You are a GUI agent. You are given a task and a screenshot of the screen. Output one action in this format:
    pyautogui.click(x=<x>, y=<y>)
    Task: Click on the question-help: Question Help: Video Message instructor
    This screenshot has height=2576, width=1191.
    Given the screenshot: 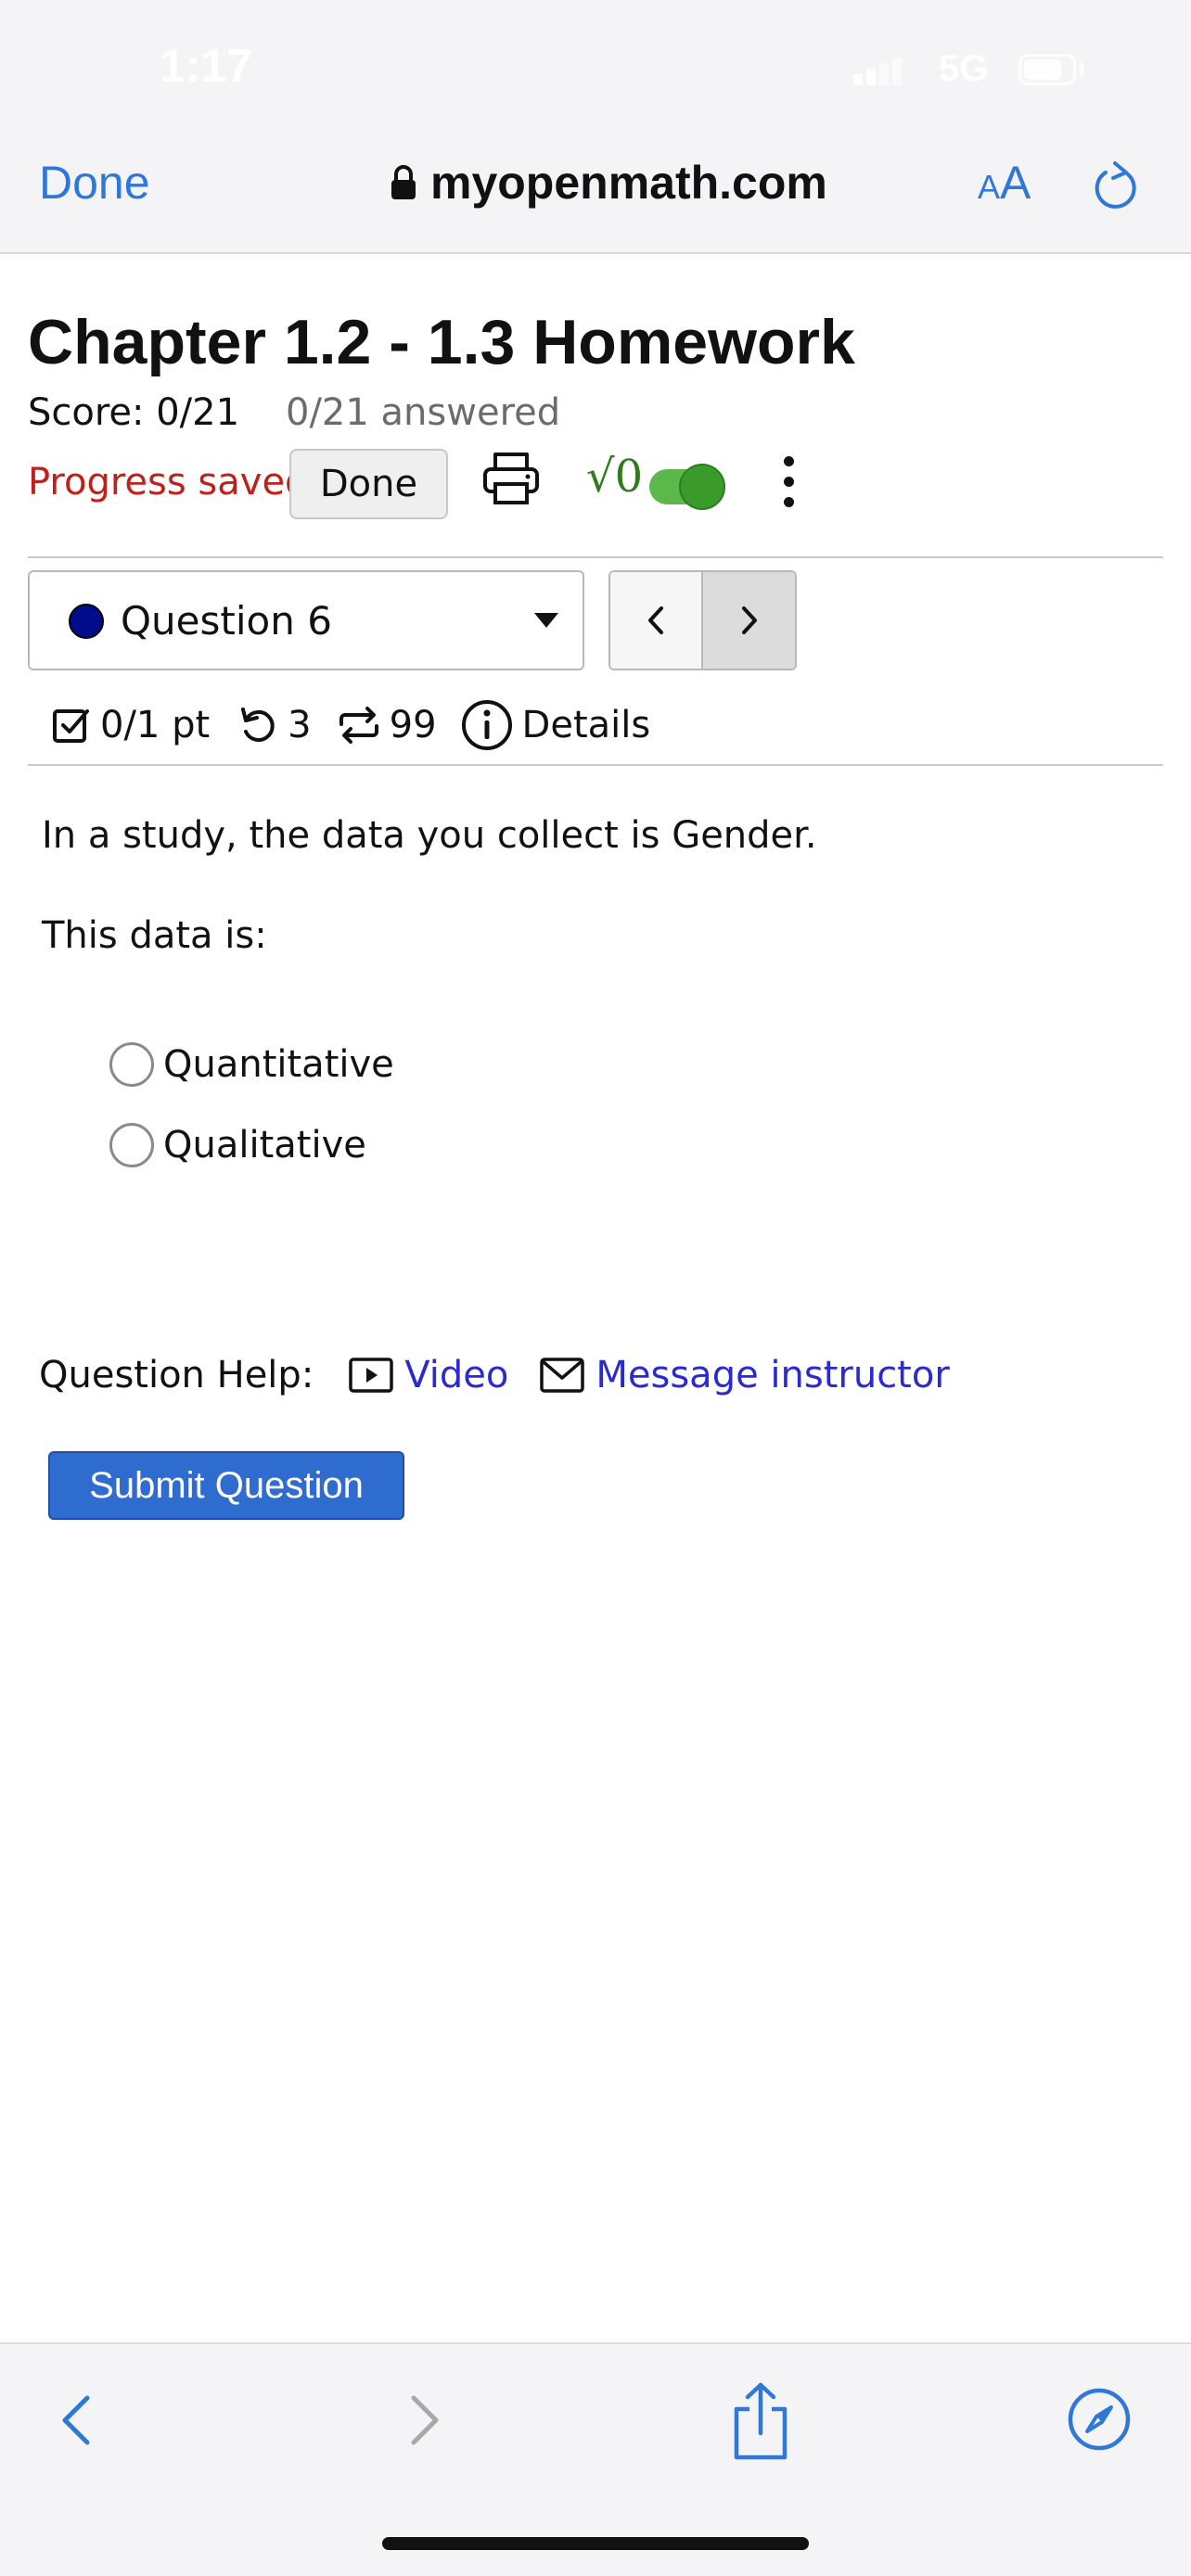 What is the action you would take?
    pyautogui.click(x=510, y=1375)
    